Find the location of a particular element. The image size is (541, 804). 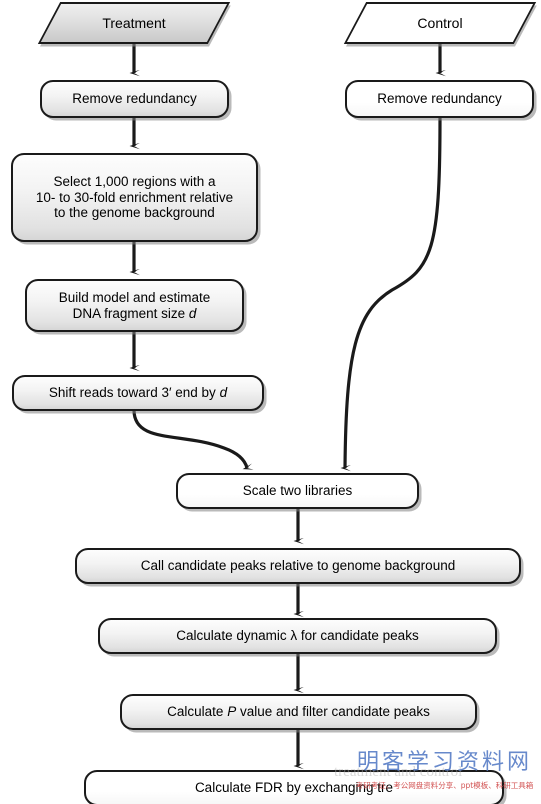

node-shift-reads: Shift reads toward 3′ end by d is located at coordinates (138, 393).